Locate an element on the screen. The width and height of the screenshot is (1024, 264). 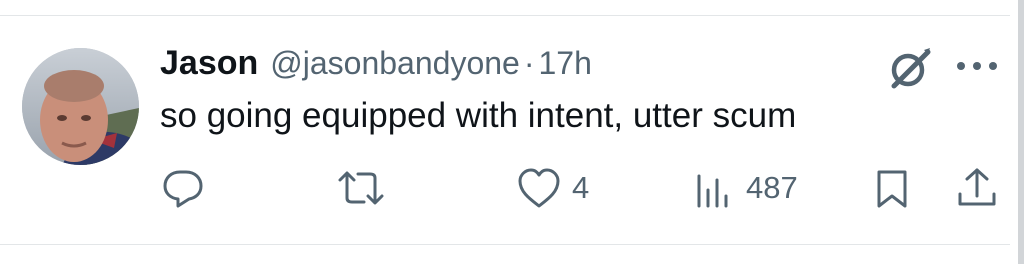
tweet-header: Jason @jasonbandyone · 17h is located at coordinates (376, 68).